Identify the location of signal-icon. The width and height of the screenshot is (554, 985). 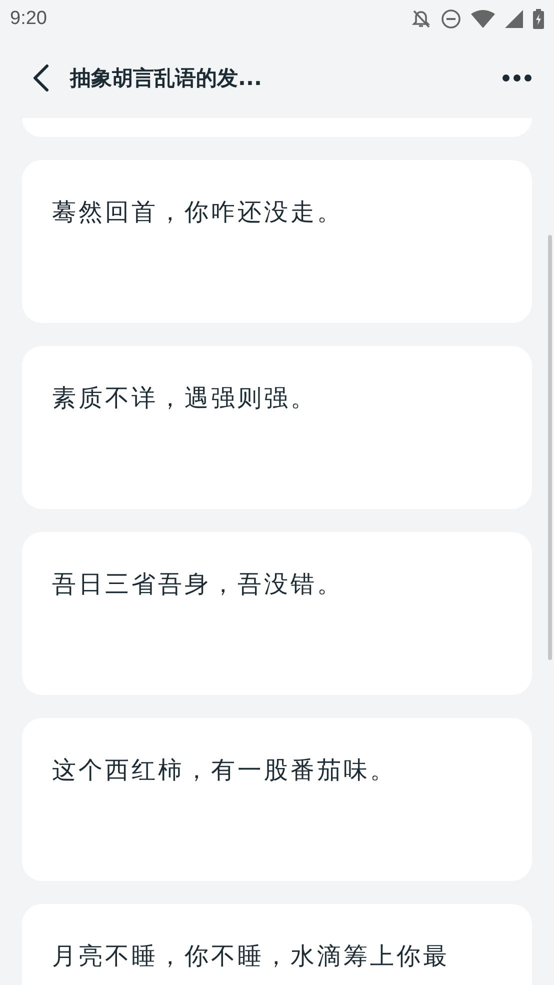
(514, 19).